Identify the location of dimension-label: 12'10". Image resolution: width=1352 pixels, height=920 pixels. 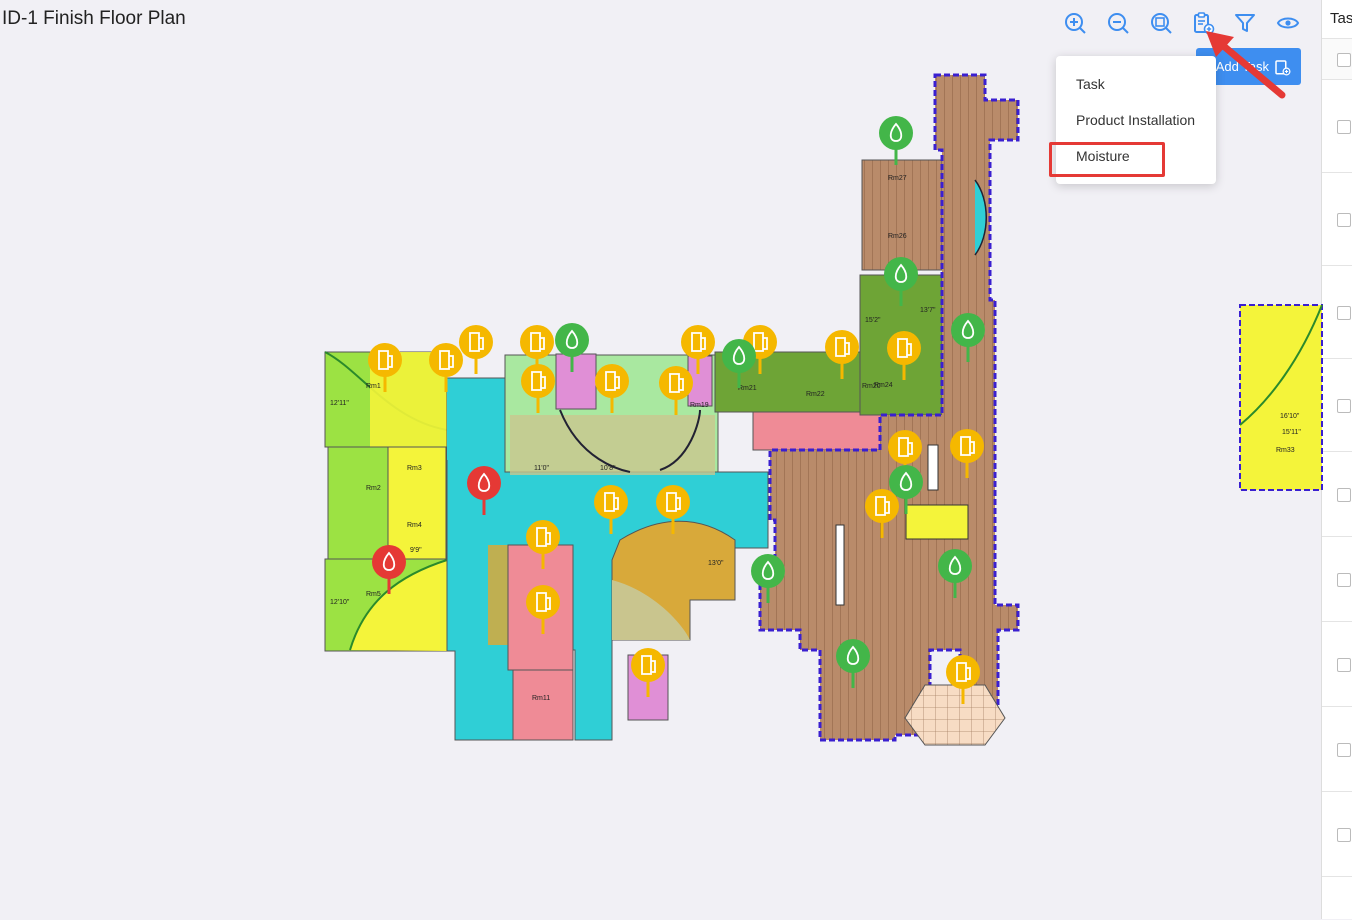
(340, 602).